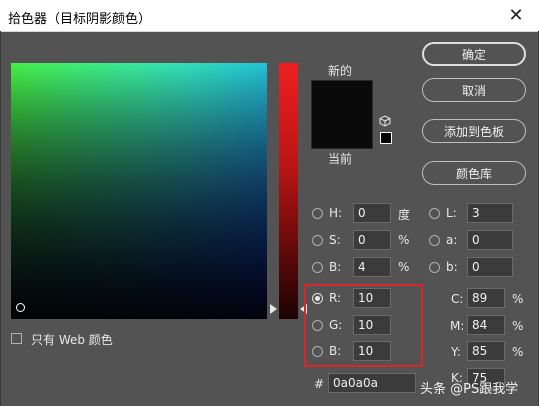 The width and height of the screenshot is (539, 406). What do you see at coordinates (474, 54) in the screenshot?
I see `ok-button: 确定` at bounding box center [474, 54].